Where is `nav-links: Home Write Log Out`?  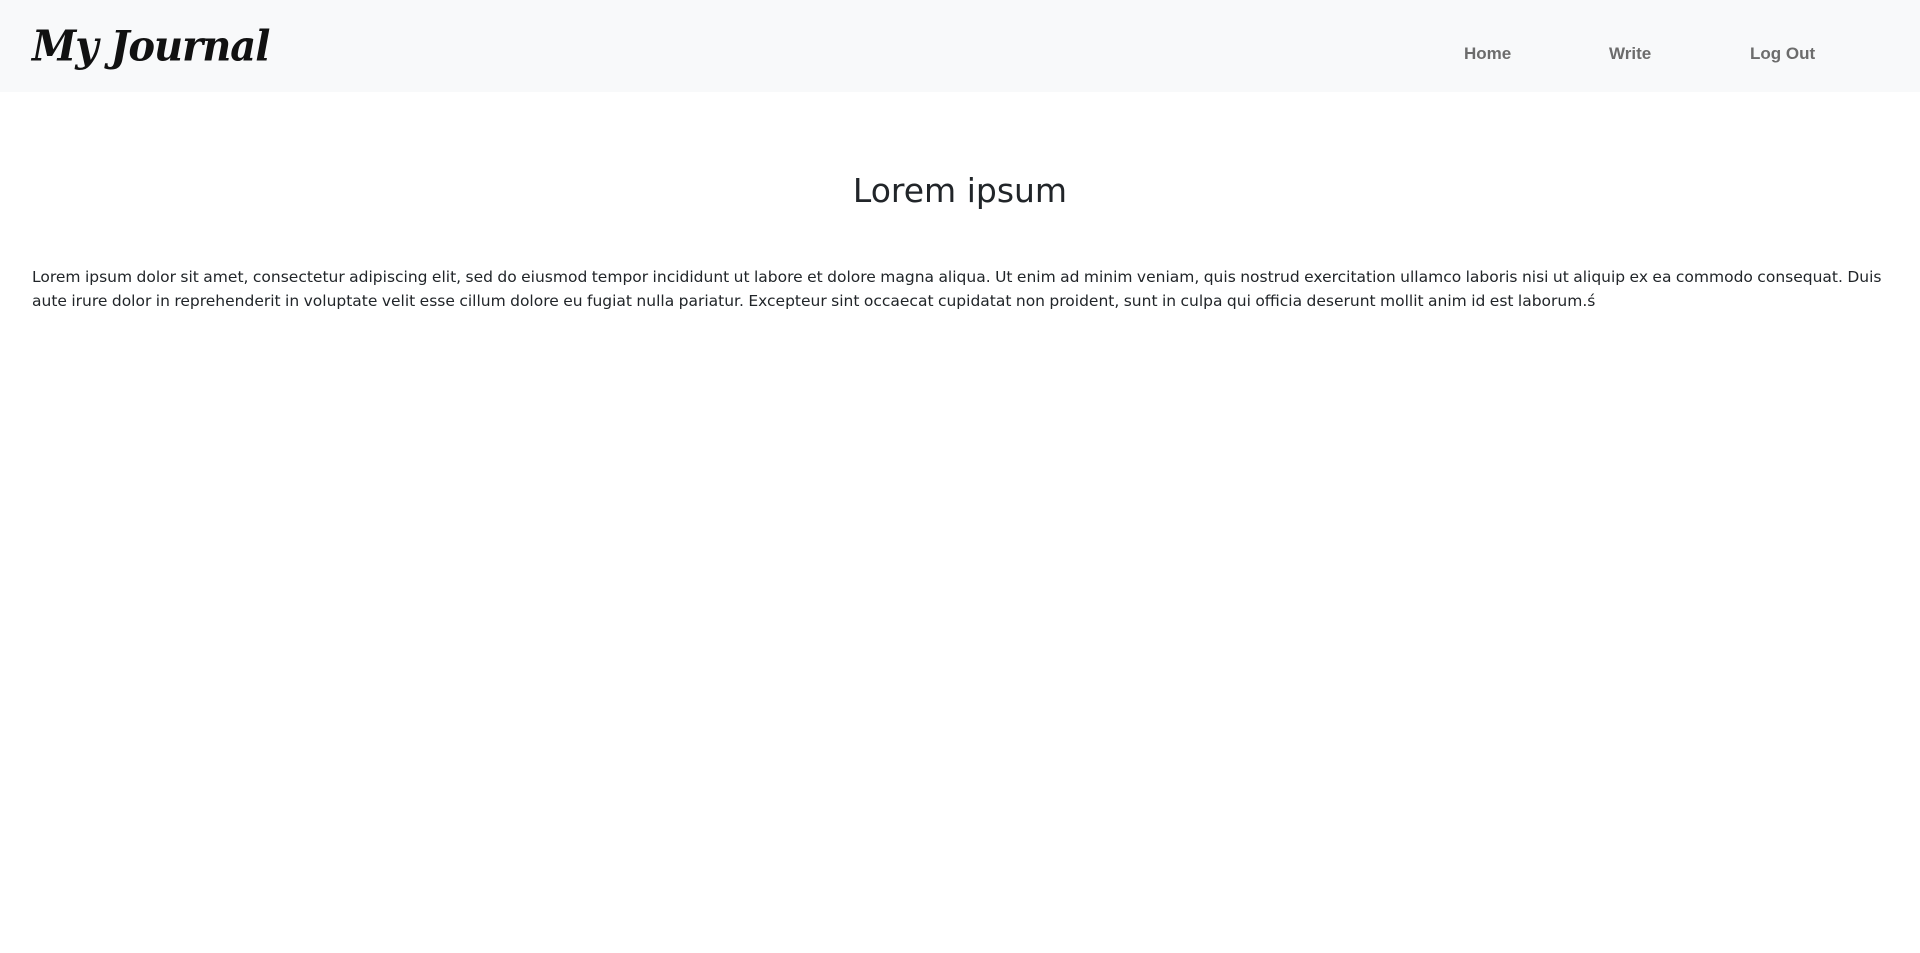 nav-links: Home Write Log Out is located at coordinates (960, 54).